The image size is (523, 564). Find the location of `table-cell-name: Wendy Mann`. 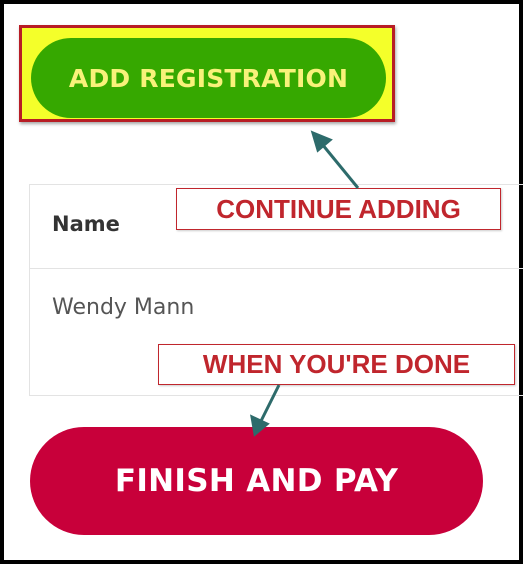

table-cell-name: Wendy Mann is located at coordinates (123, 307).